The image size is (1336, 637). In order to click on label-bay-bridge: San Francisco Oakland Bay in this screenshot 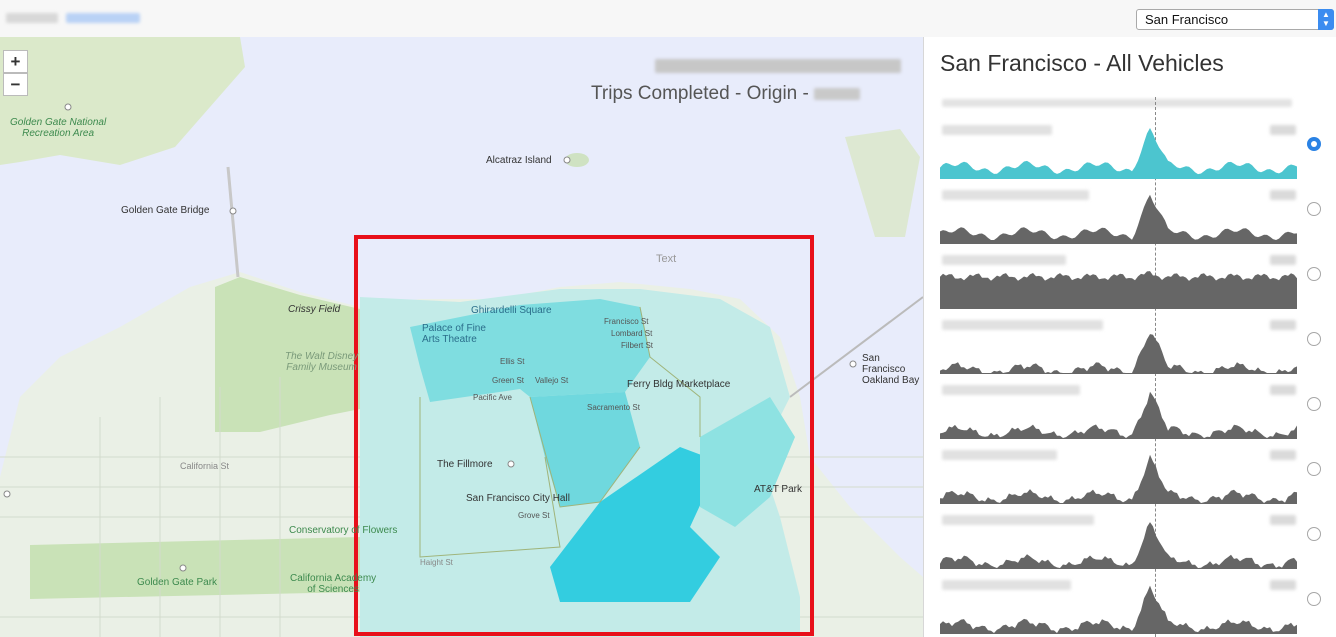, I will do `click(891, 369)`.